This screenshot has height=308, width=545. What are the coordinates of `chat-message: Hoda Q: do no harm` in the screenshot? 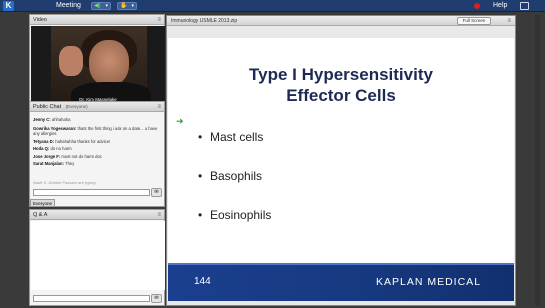 It's located at (52, 148).